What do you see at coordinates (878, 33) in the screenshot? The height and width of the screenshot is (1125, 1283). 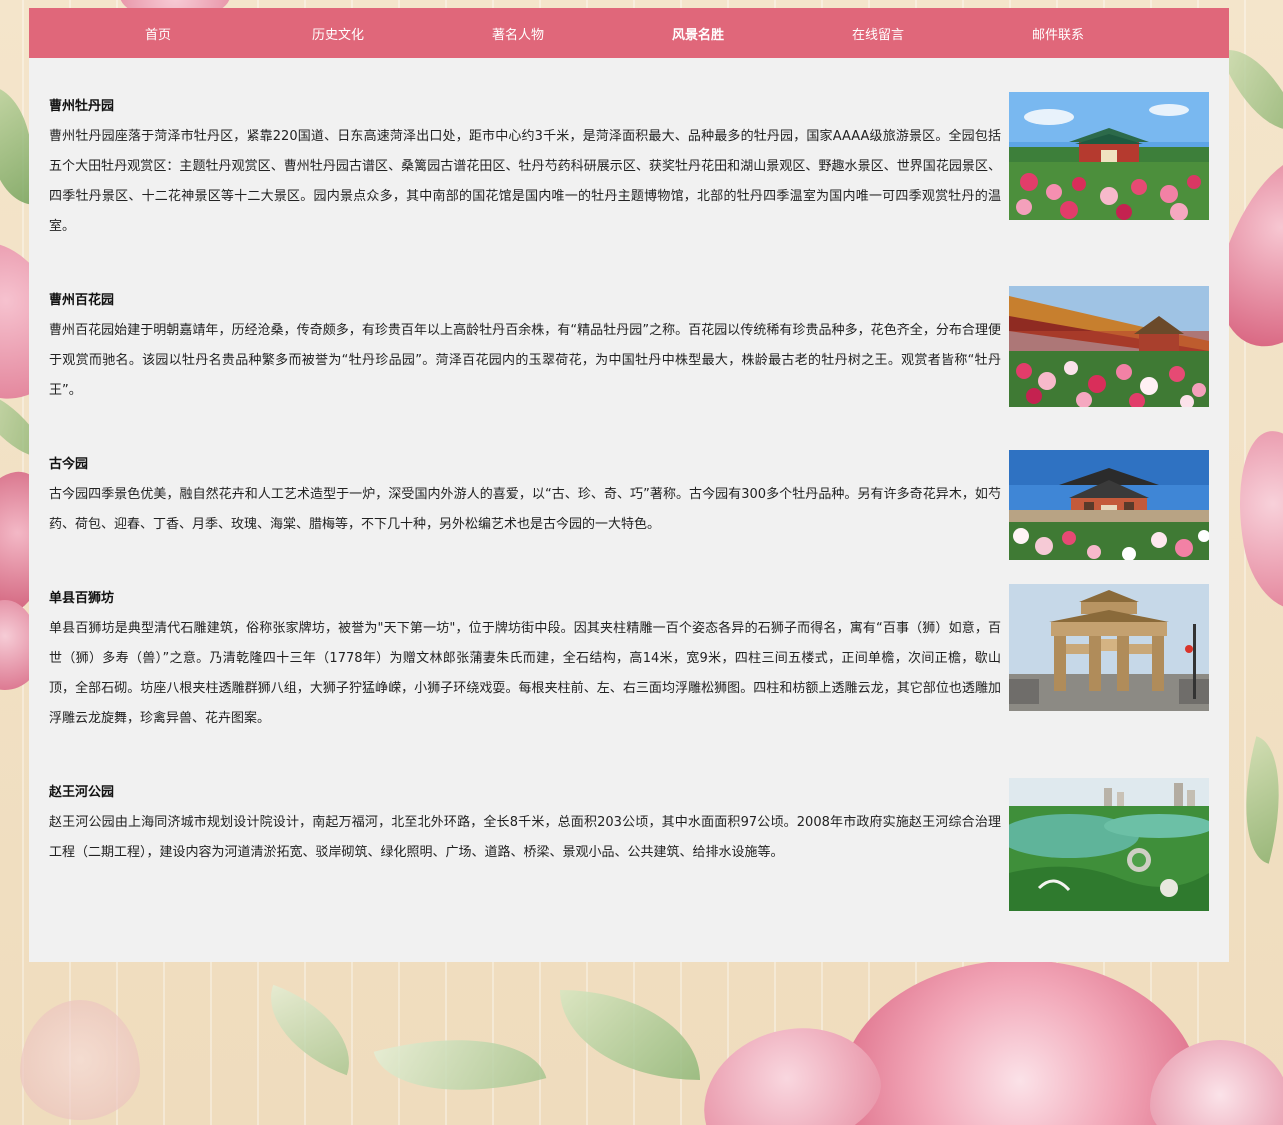 I see `nav-item-online-message: 在线留言` at bounding box center [878, 33].